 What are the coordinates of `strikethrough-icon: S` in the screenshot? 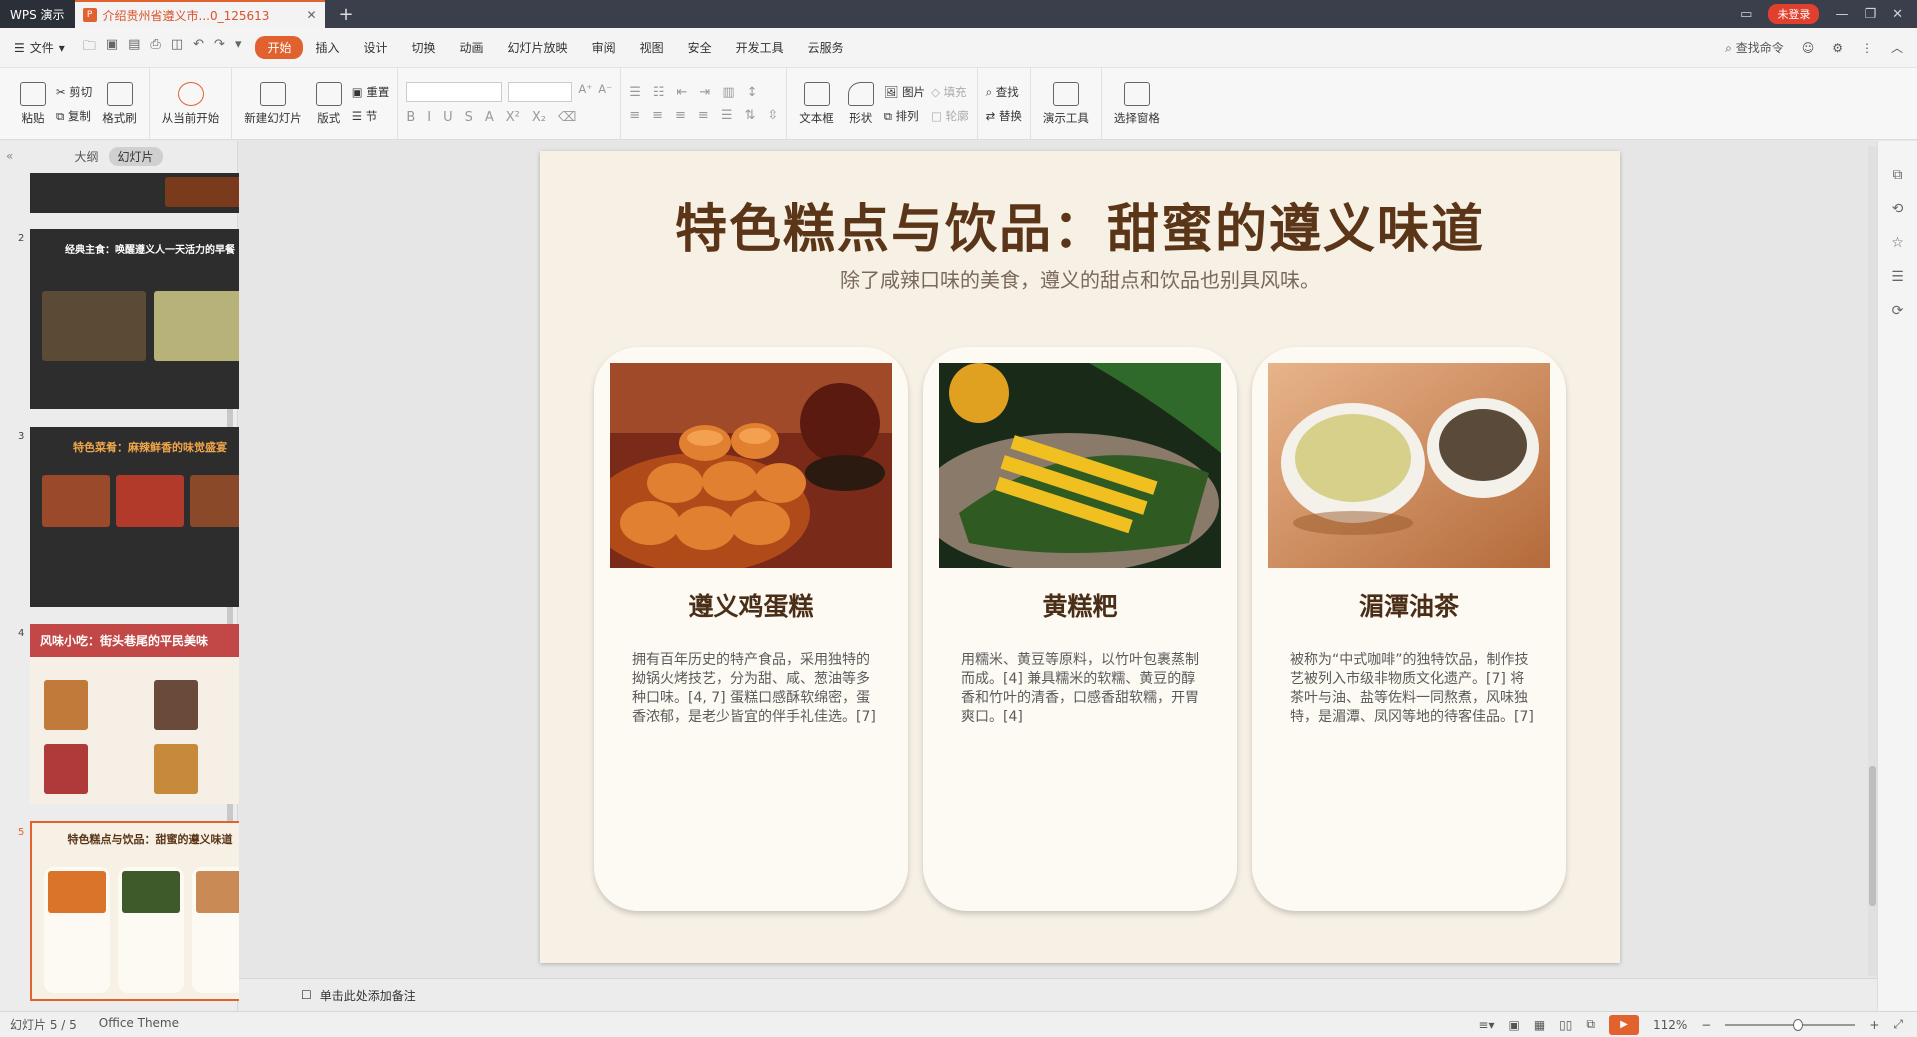 It's located at (469, 117).